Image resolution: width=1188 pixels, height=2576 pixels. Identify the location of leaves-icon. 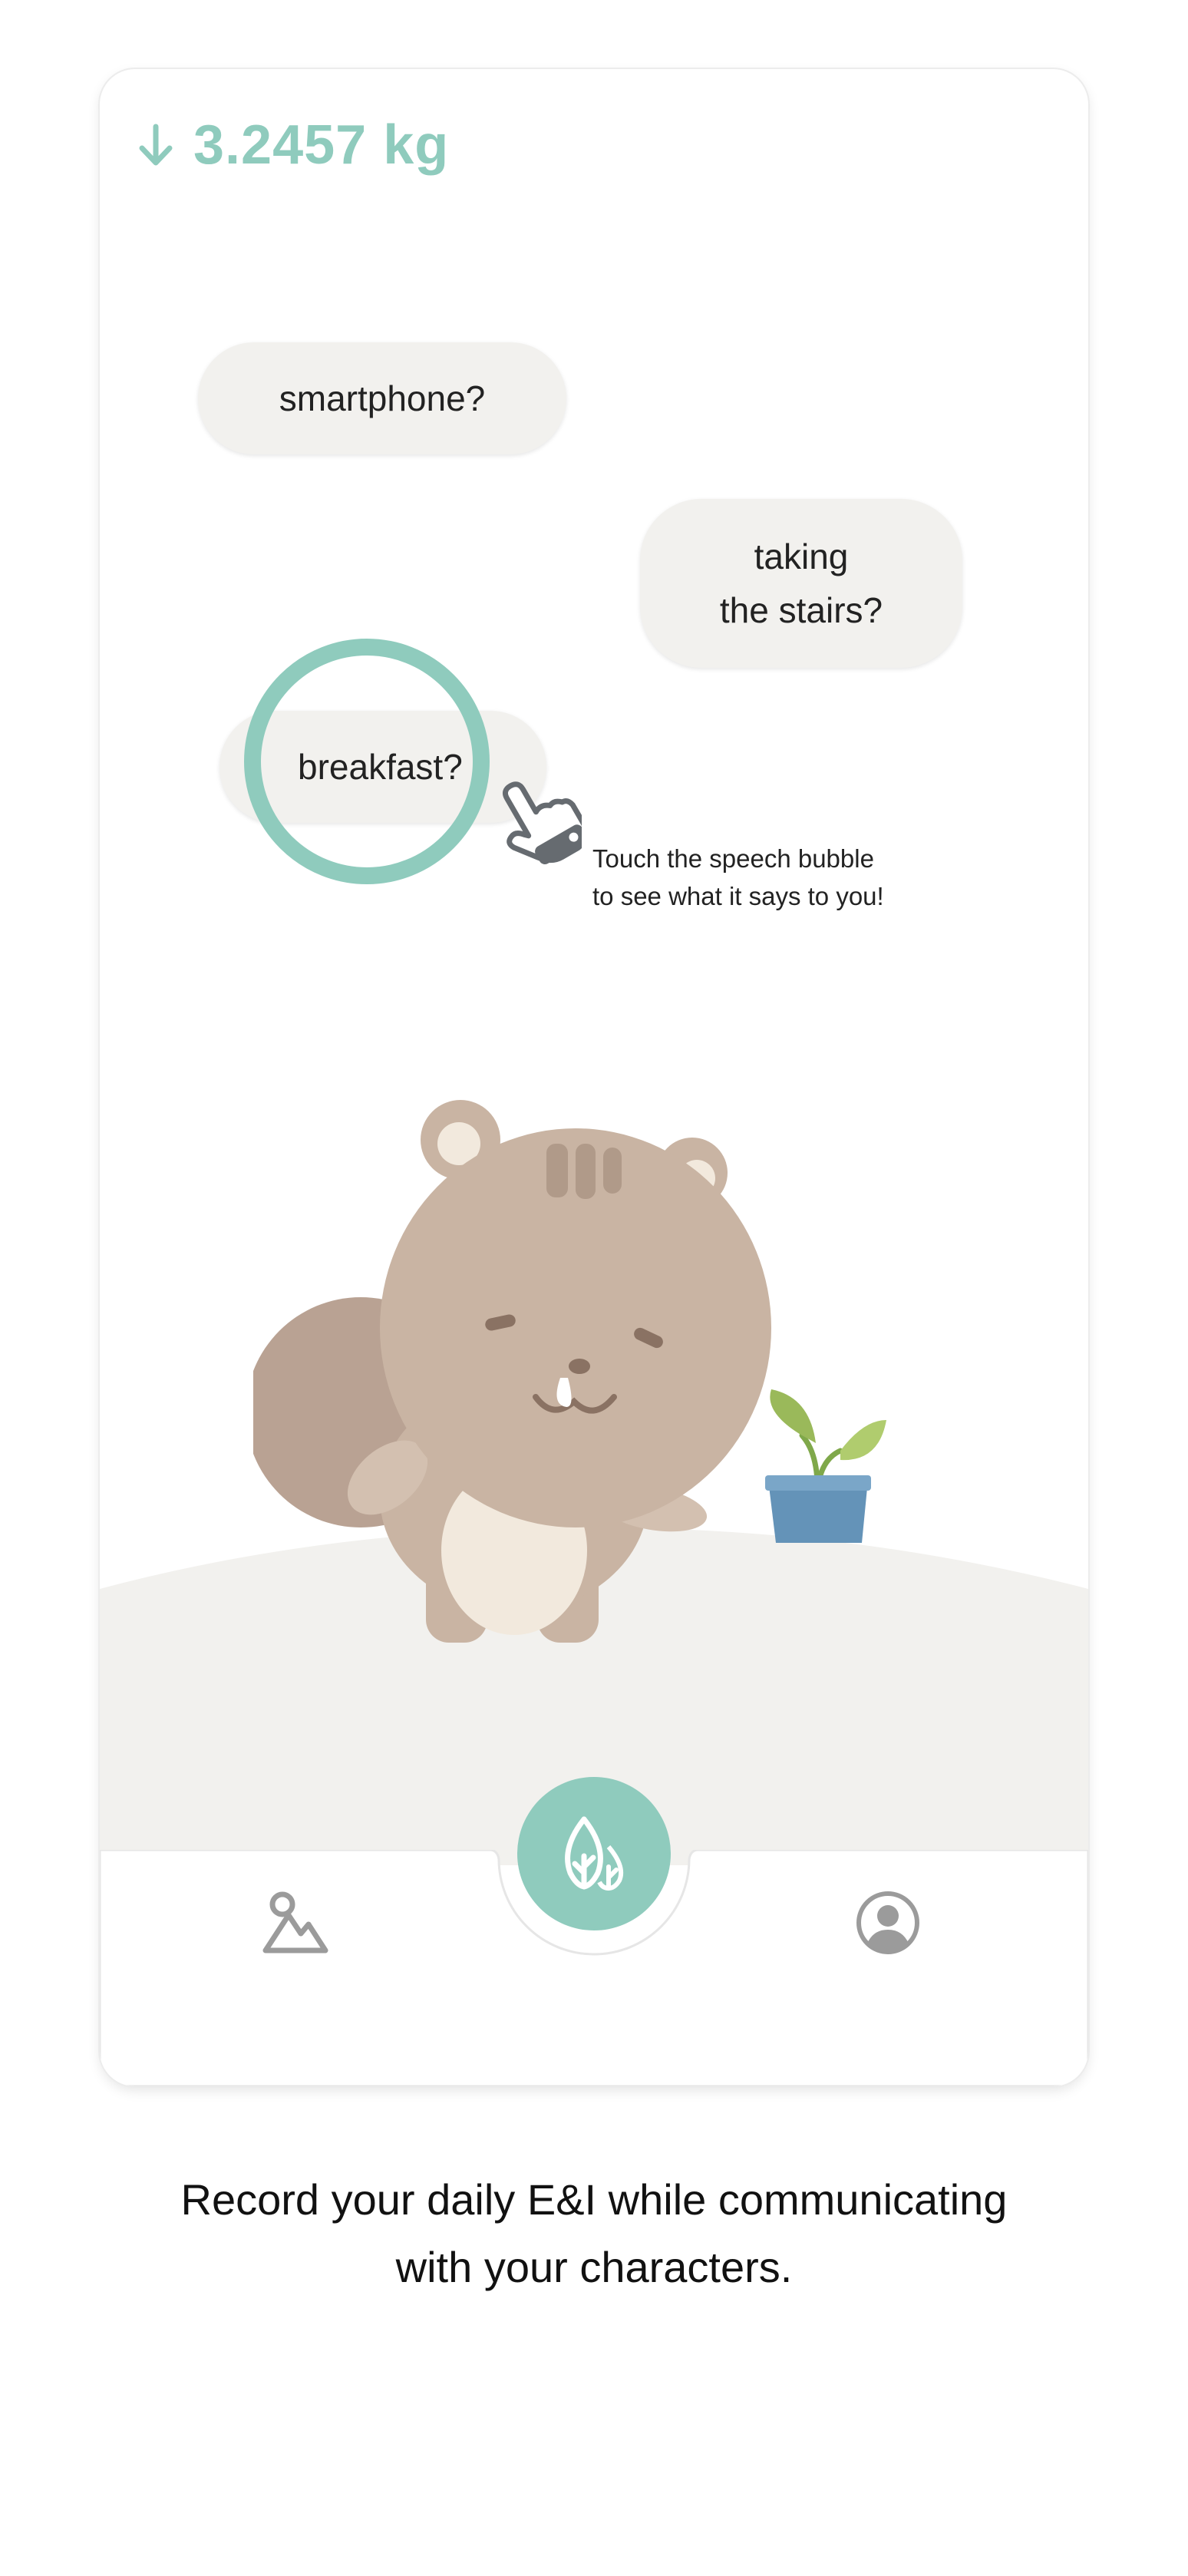
(594, 1853).